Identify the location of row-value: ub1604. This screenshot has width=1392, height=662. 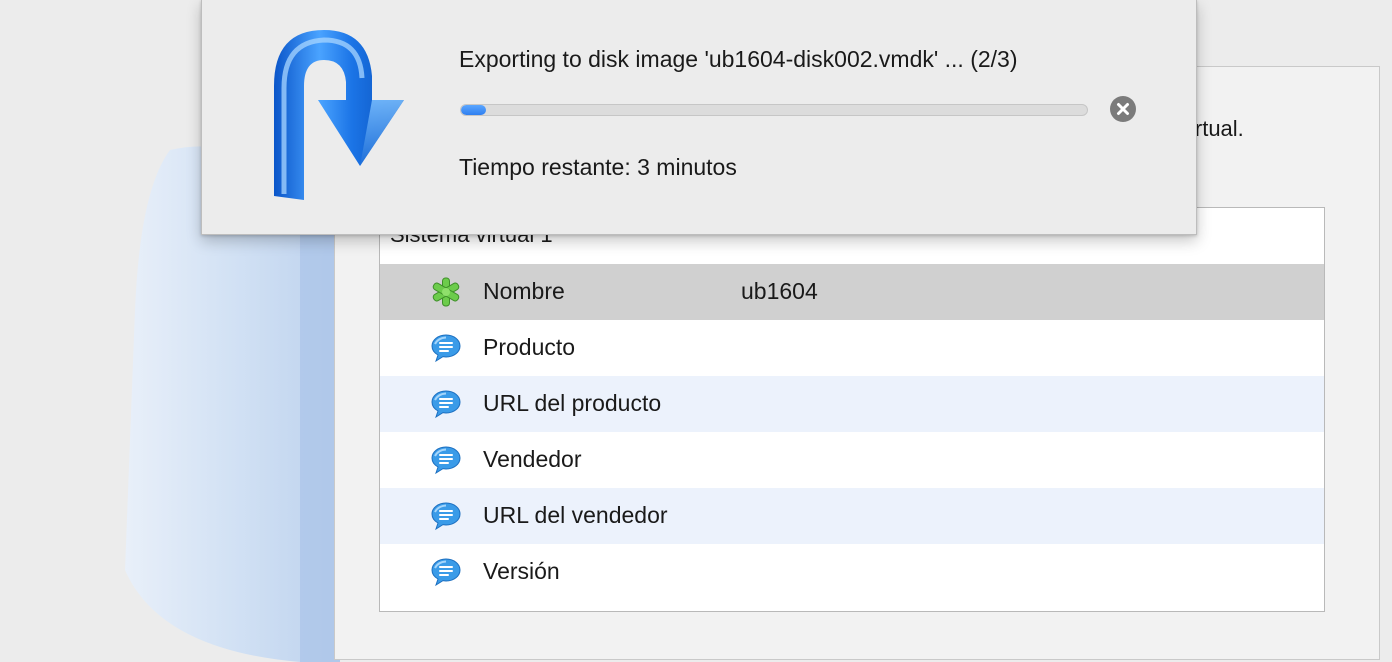
(779, 291).